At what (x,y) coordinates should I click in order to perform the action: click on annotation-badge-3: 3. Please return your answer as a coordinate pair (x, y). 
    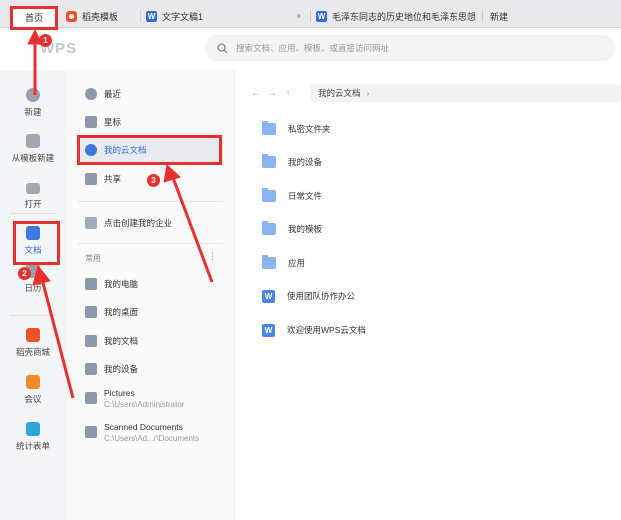
    Looking at the image, I should click on (153, 180).